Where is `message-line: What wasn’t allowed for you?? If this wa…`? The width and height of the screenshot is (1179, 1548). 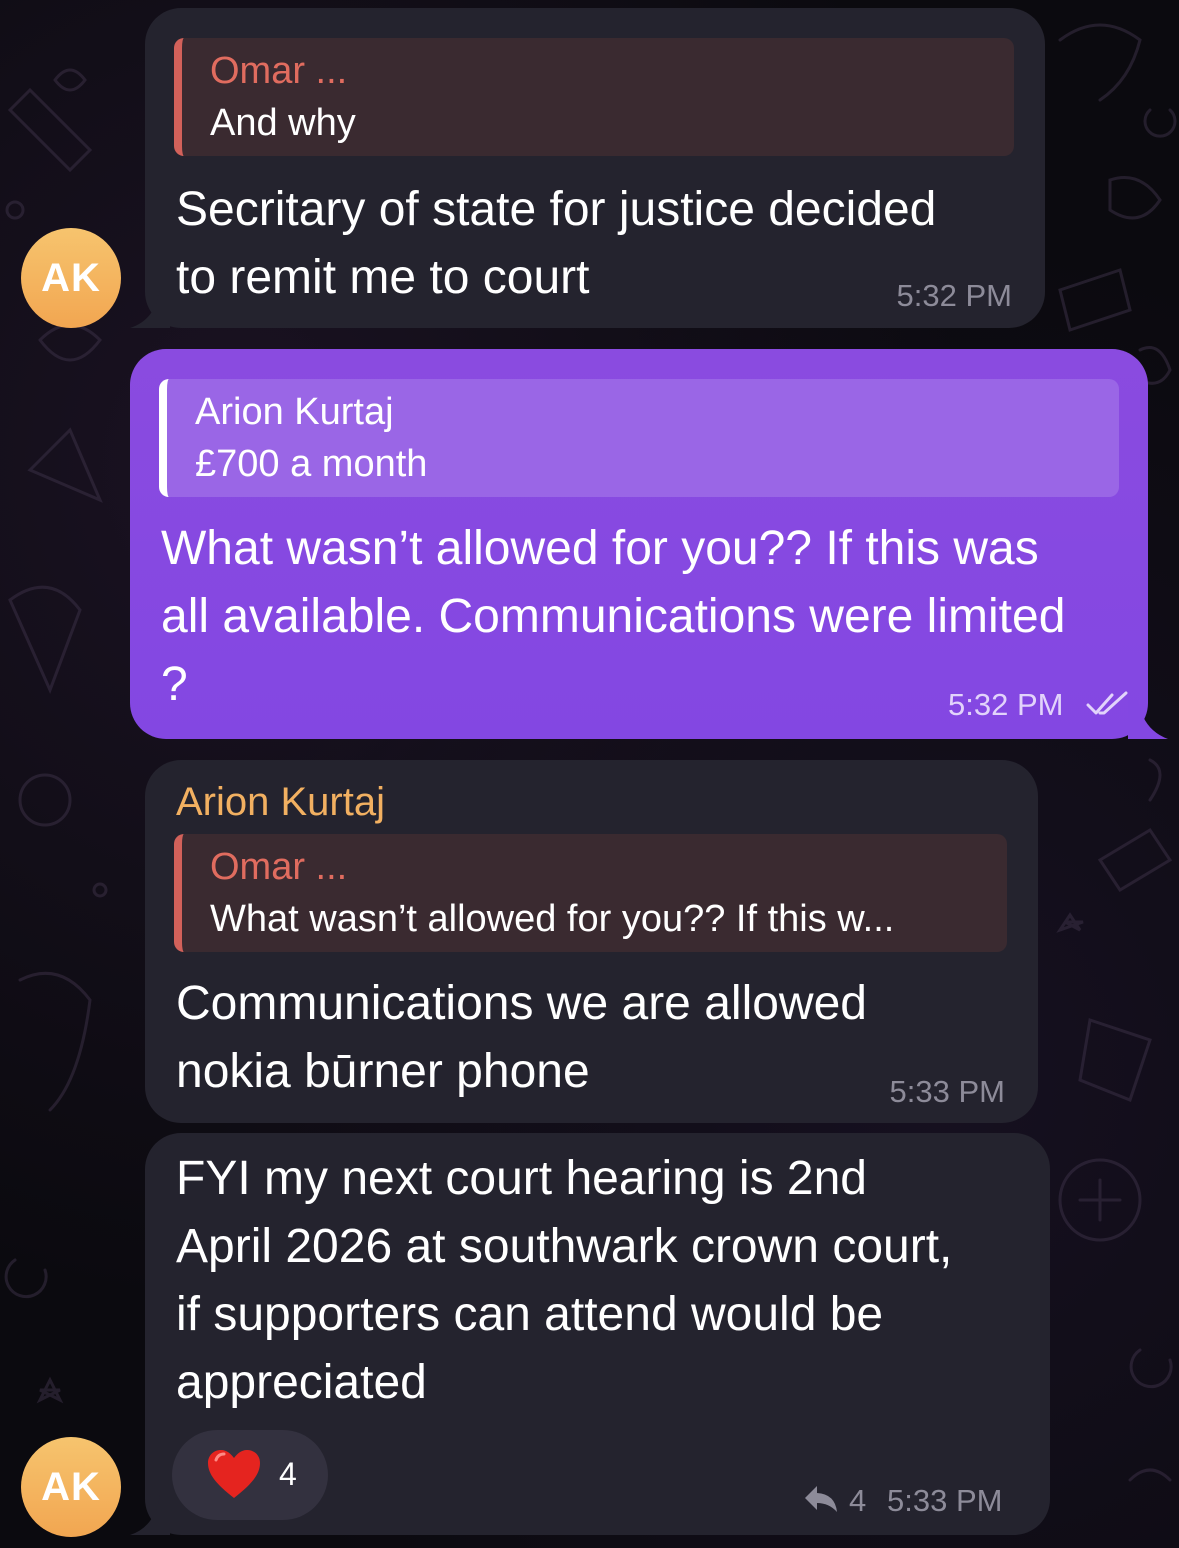 message-line: What wasn’t allowed for you?? If this wa… is located at coordinates (600, 548).